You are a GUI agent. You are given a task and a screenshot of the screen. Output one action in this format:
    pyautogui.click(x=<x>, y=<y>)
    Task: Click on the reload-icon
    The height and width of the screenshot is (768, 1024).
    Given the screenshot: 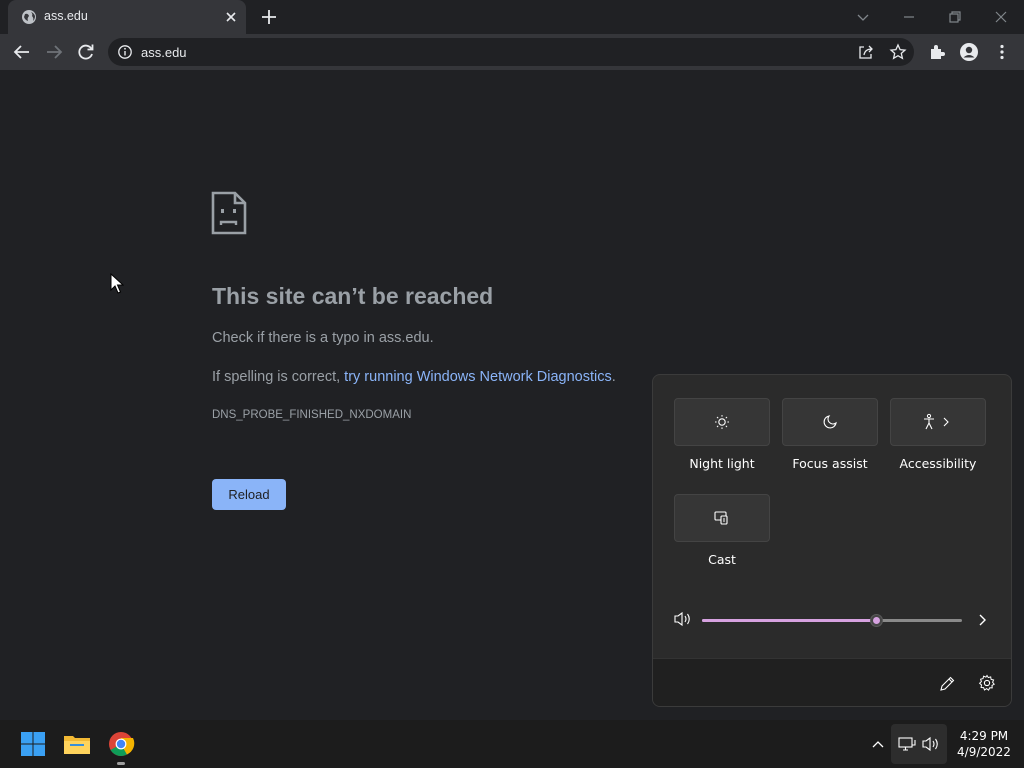 What is the action you would take?
    pyautogui.click(x=86, y=52)
    